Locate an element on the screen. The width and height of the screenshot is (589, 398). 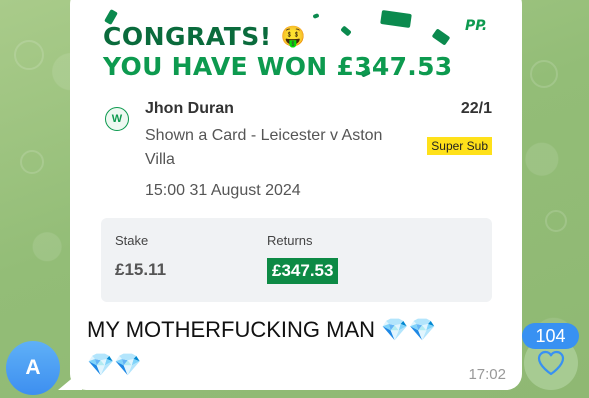
message-timestamp: 17:02 is located at coordinates (487, 374).